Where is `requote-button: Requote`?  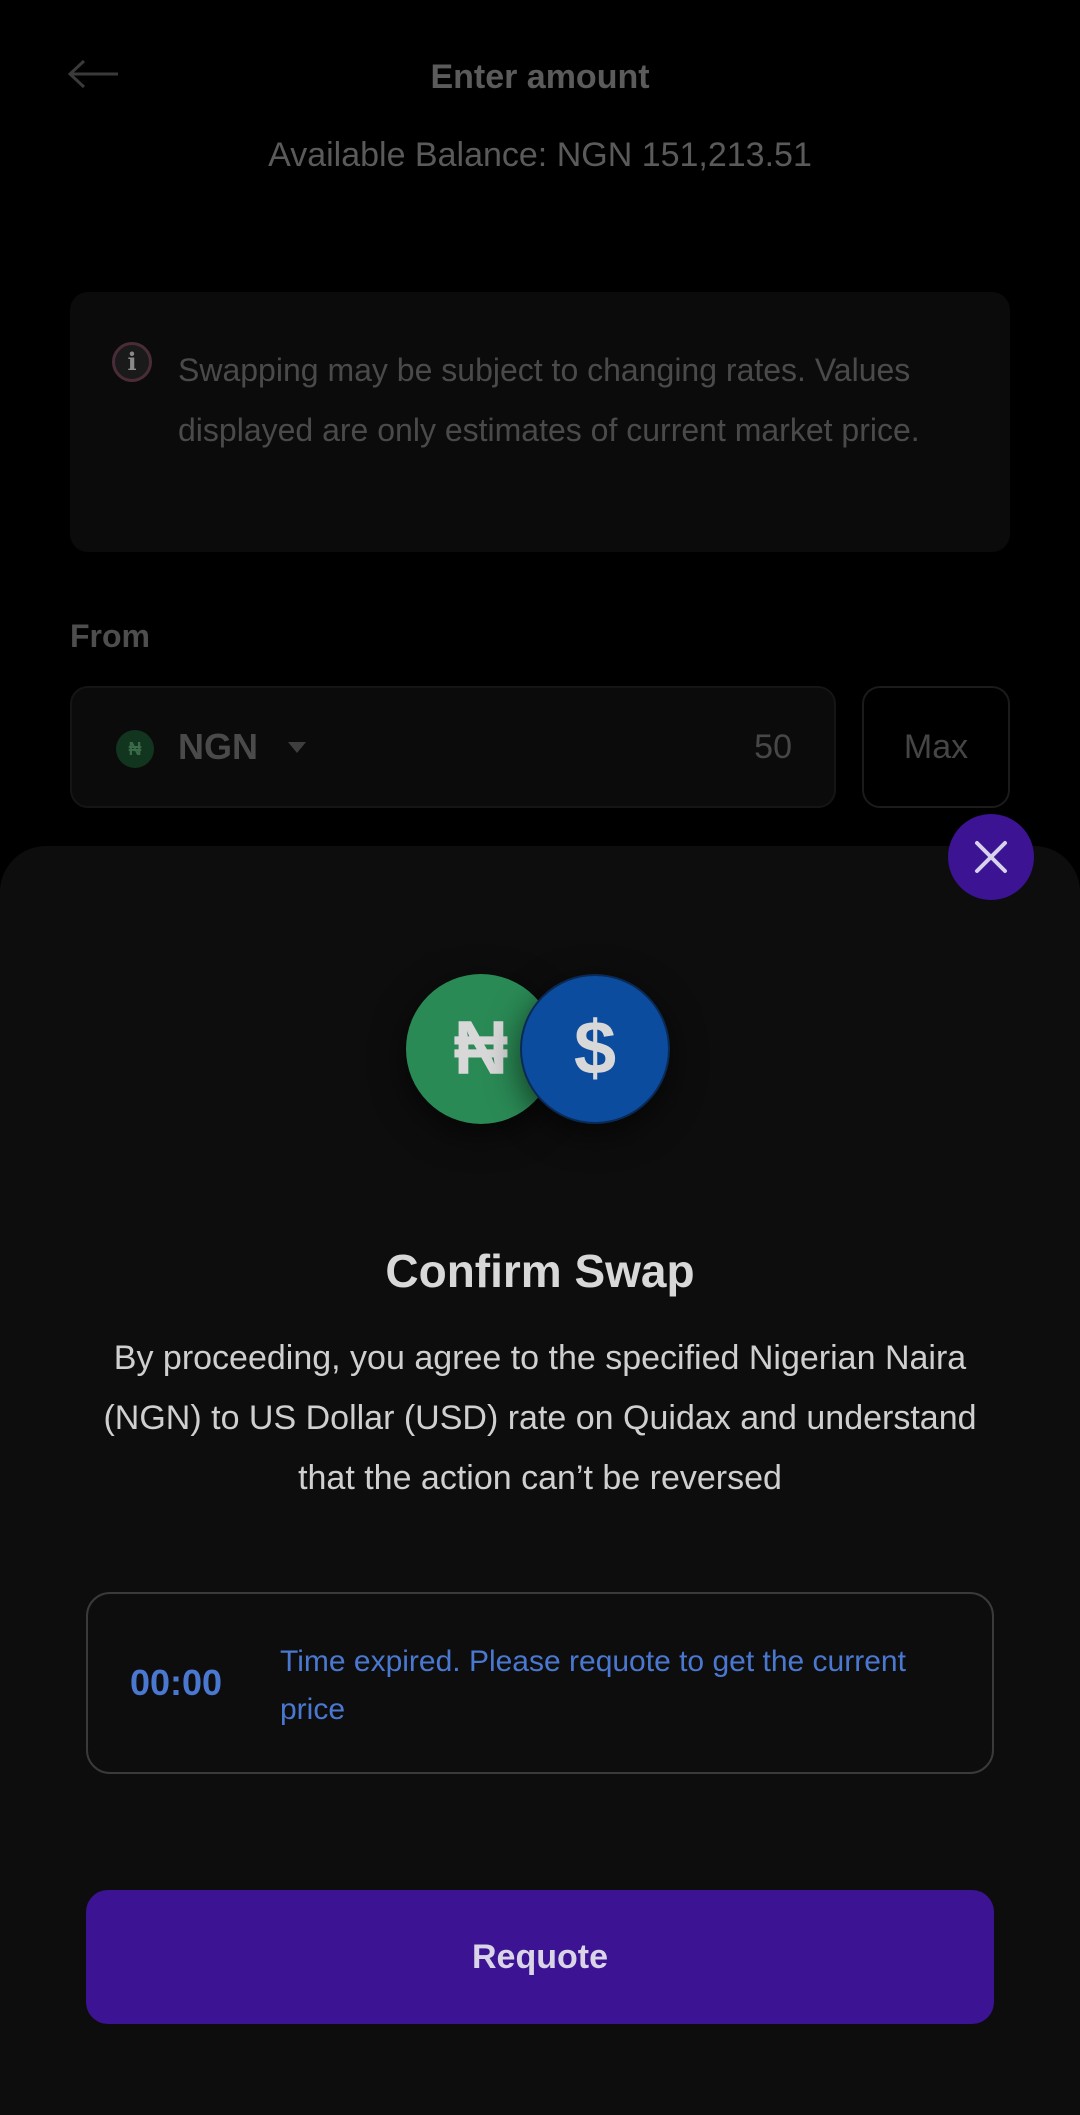
requote-button: Requote is located at coordinates (540, 1957).